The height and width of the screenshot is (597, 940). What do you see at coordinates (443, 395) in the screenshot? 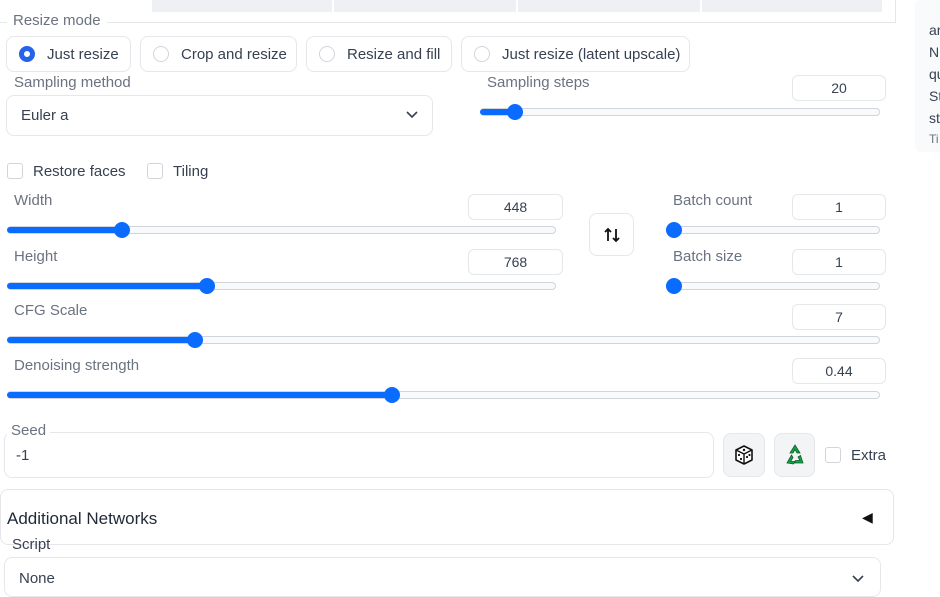
I see `denoising-strength-slider` at bounding box center [443, 395].